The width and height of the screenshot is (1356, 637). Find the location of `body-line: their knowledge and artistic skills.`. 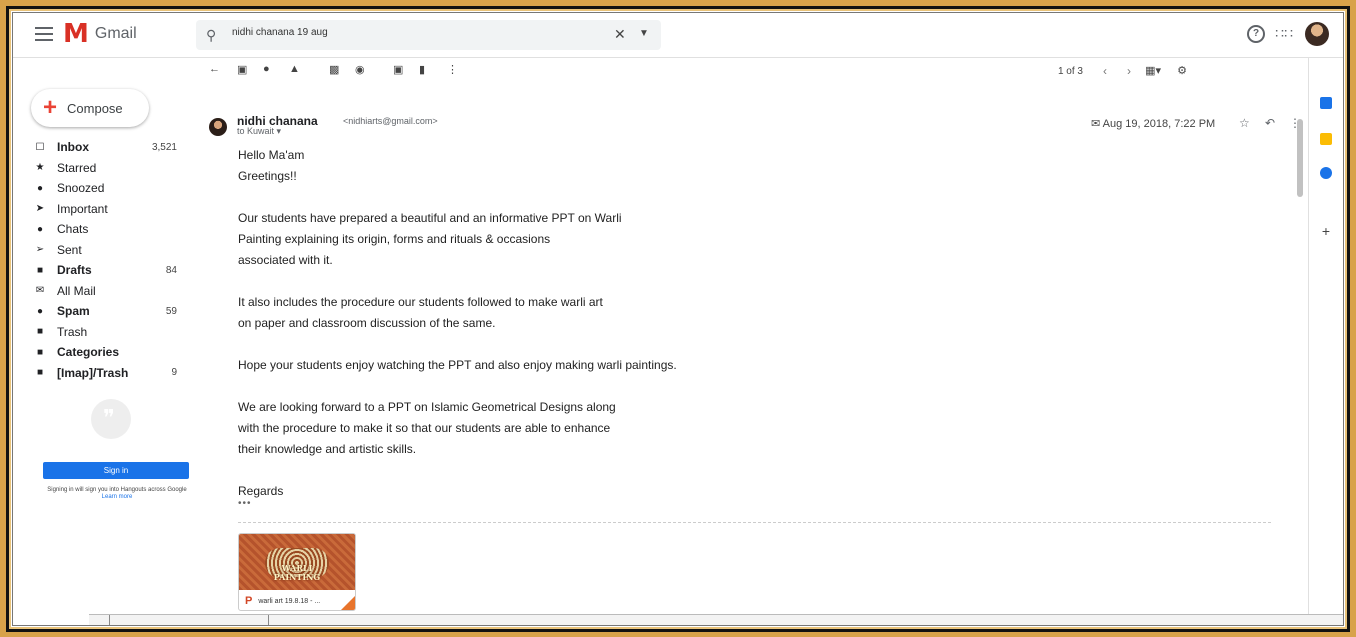

body-line: their knowledge and artistic skills. is located at coordinates (327, 449).